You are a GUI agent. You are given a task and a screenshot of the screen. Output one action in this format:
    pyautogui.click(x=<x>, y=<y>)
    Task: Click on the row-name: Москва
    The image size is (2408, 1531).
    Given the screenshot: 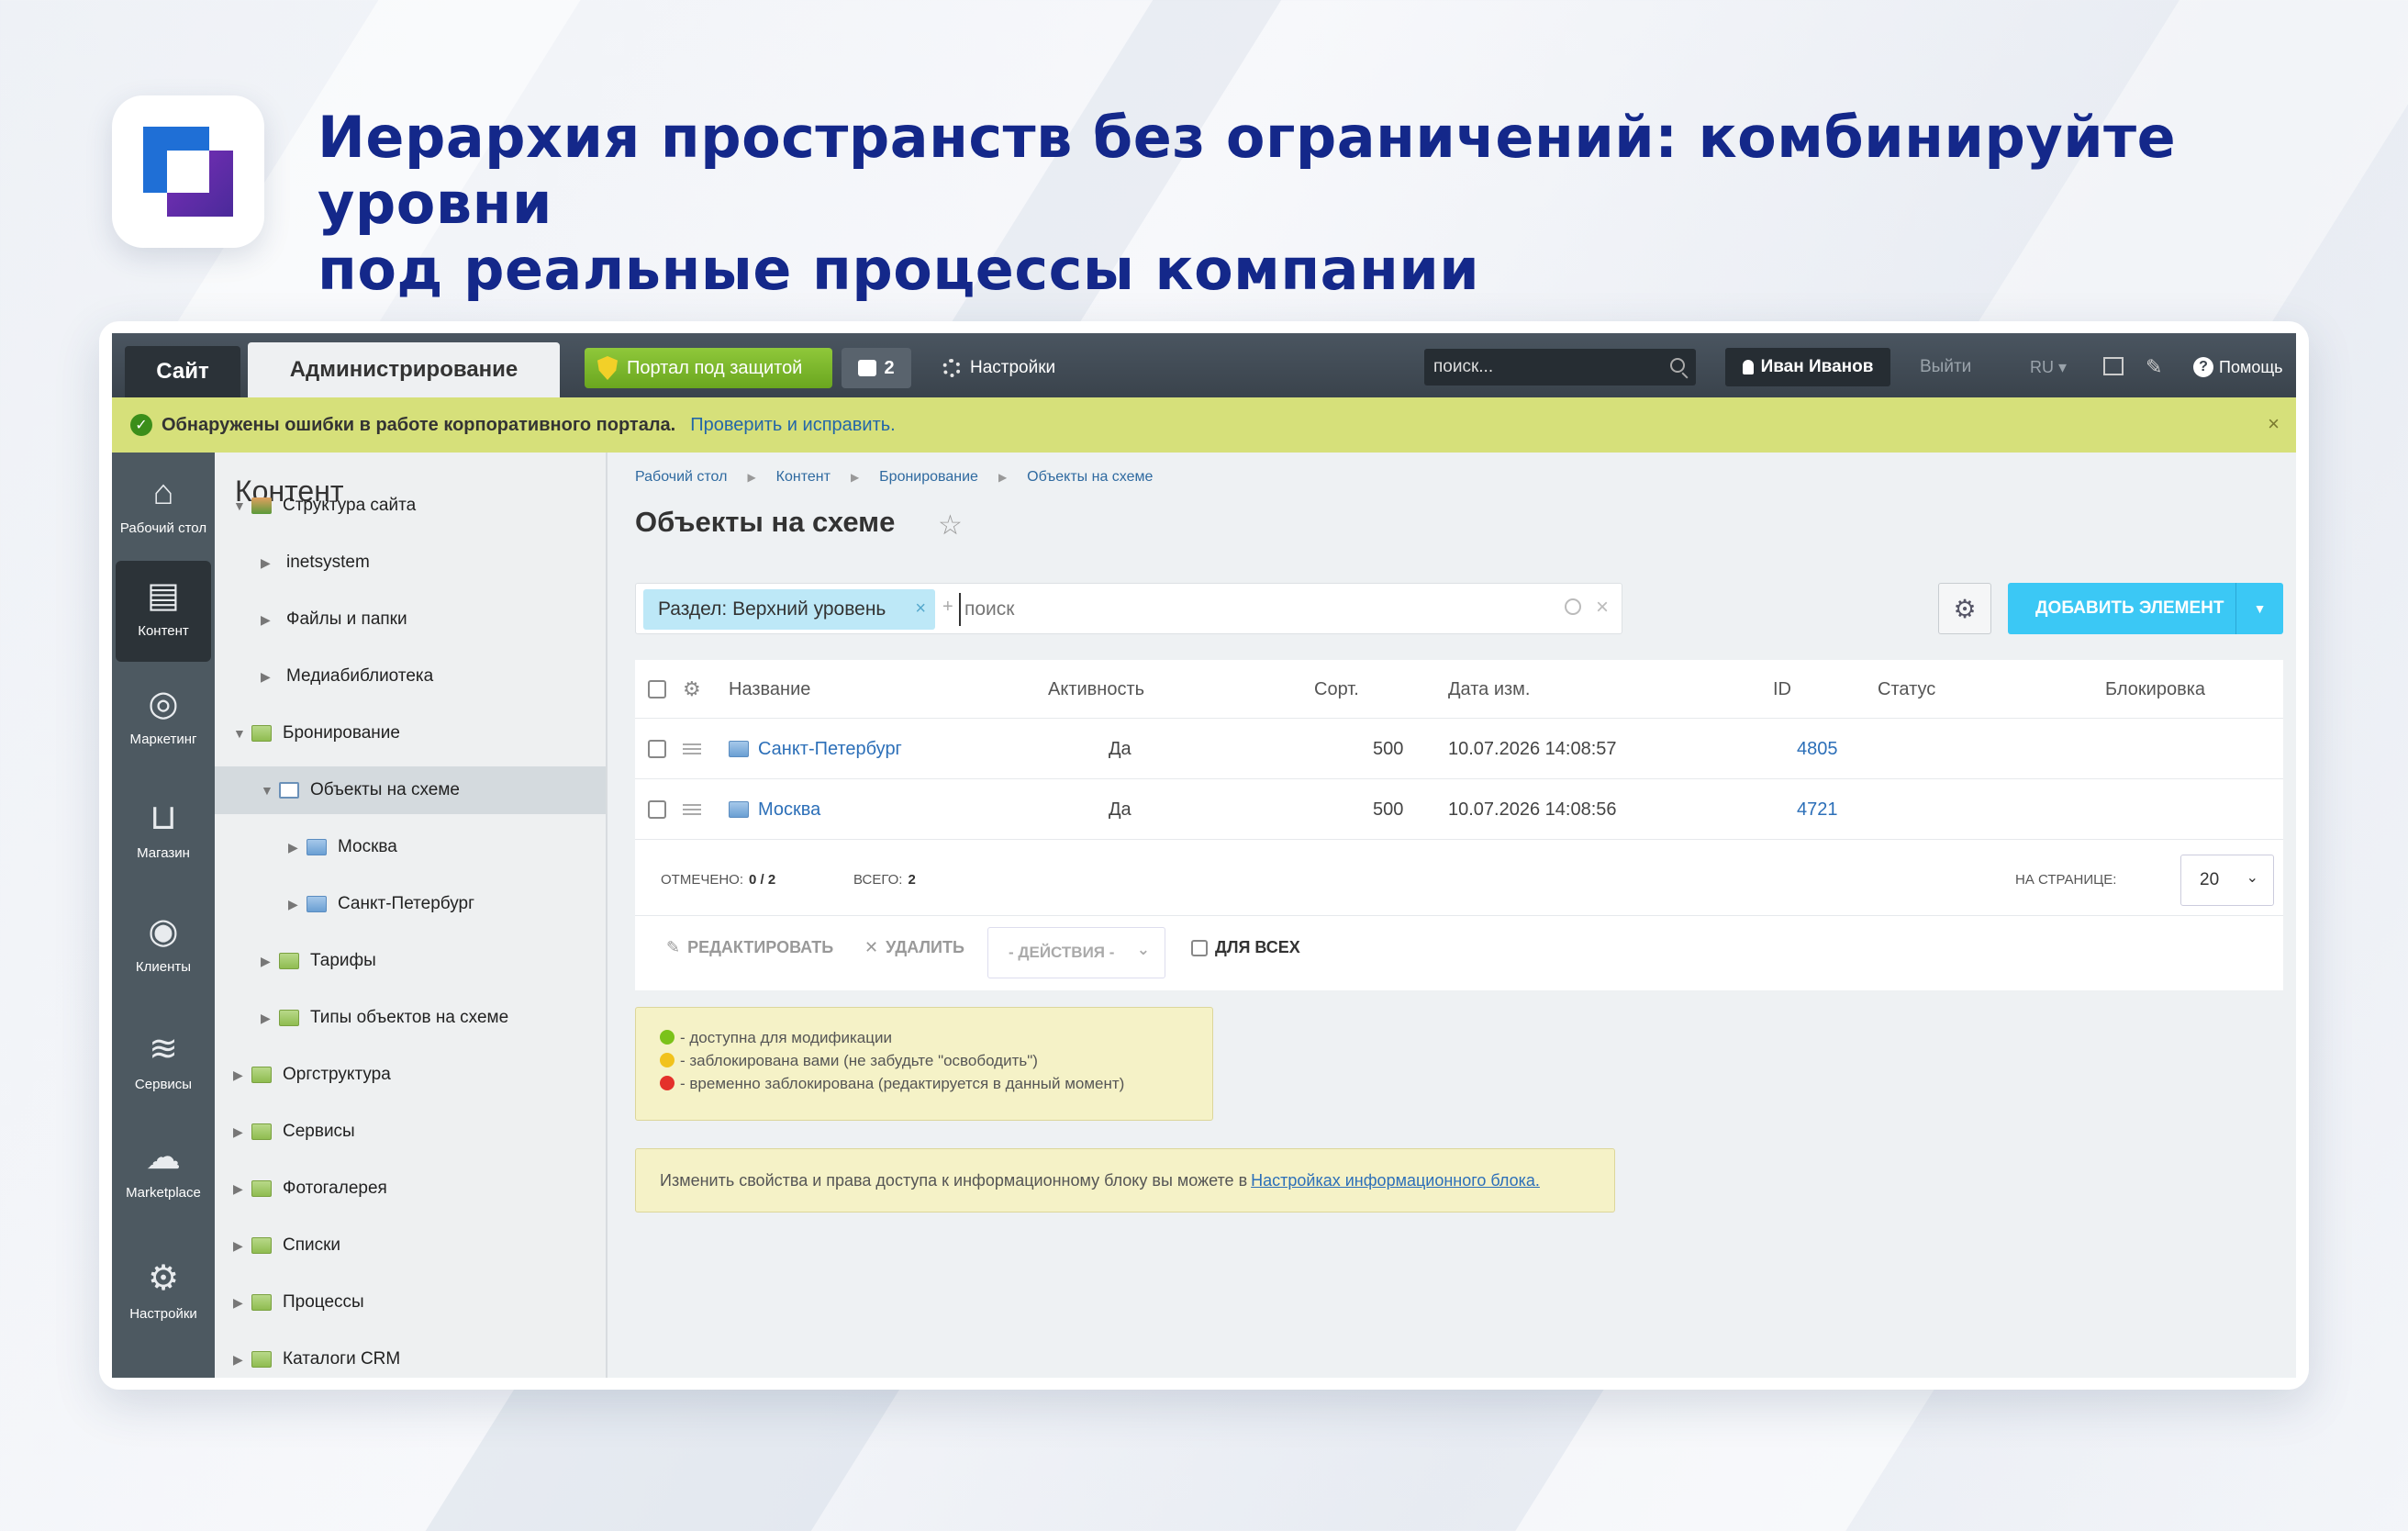 What is the action you would take?
    pyautogui.click(x=789, y=810)
    